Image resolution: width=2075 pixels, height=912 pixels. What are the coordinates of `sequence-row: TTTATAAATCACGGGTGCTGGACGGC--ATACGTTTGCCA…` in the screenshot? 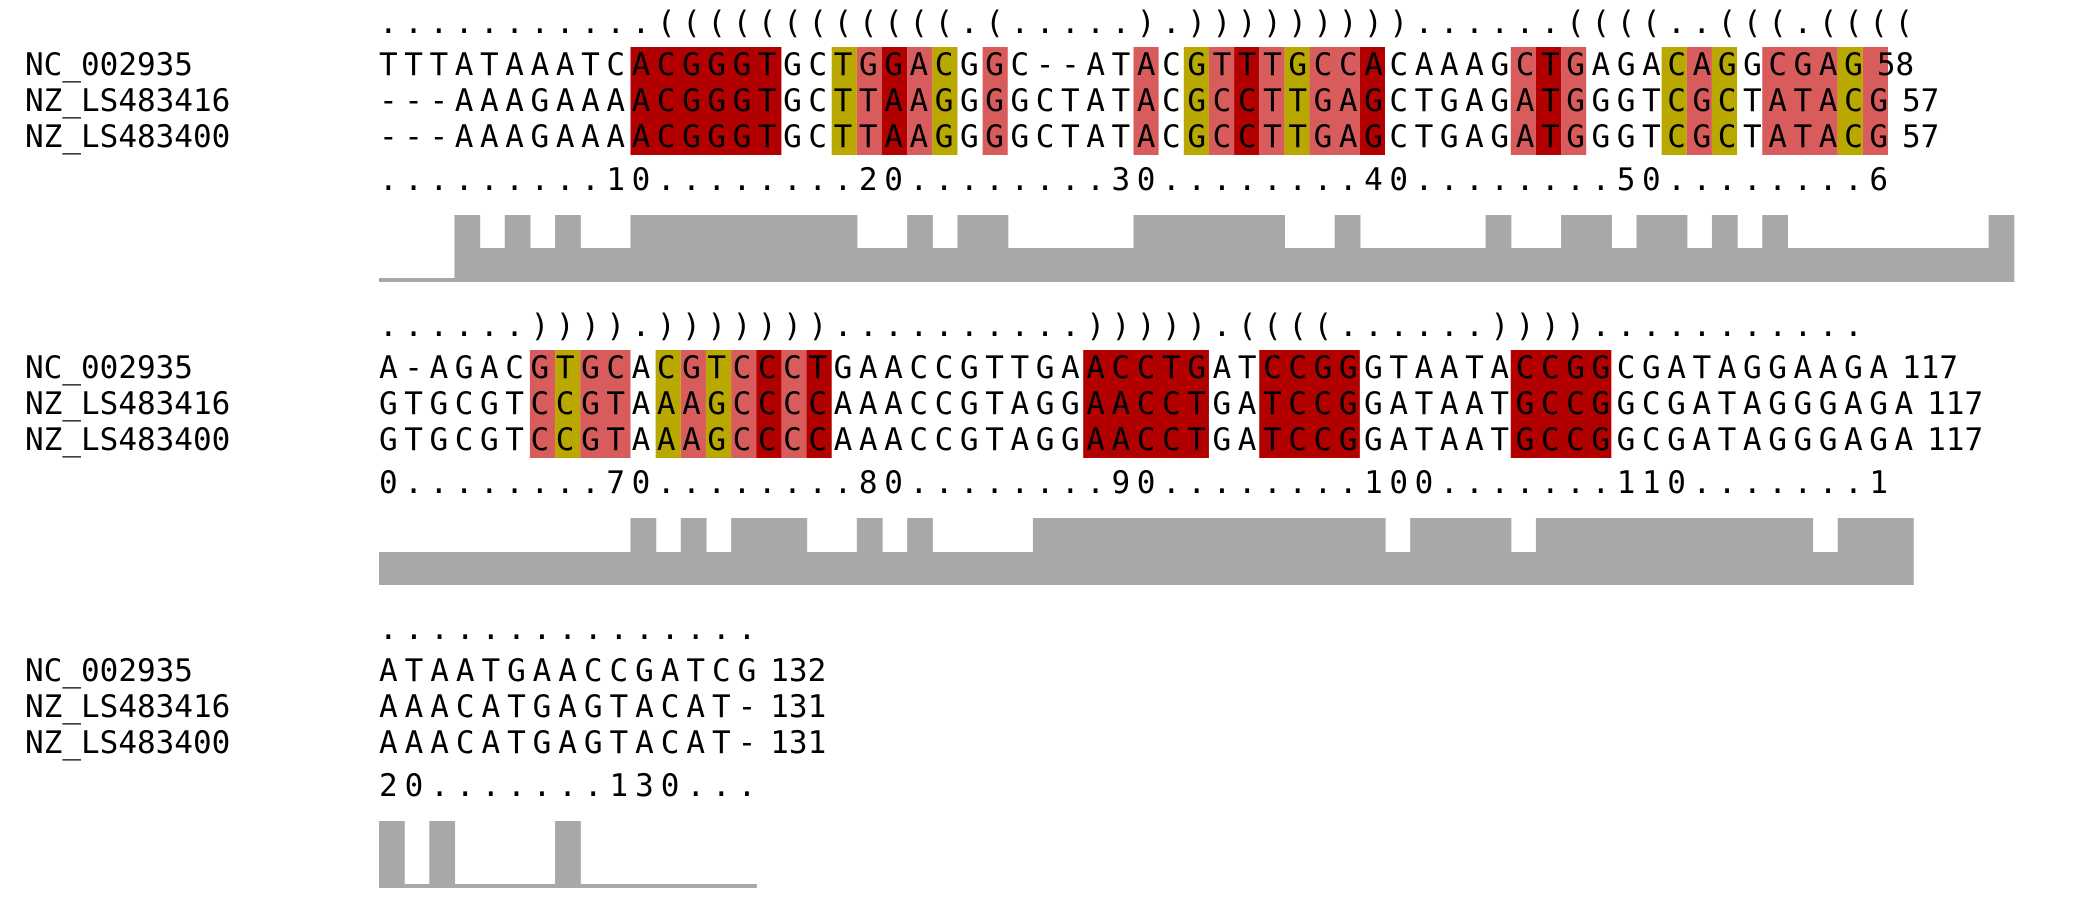 It's located at (1121, 65).